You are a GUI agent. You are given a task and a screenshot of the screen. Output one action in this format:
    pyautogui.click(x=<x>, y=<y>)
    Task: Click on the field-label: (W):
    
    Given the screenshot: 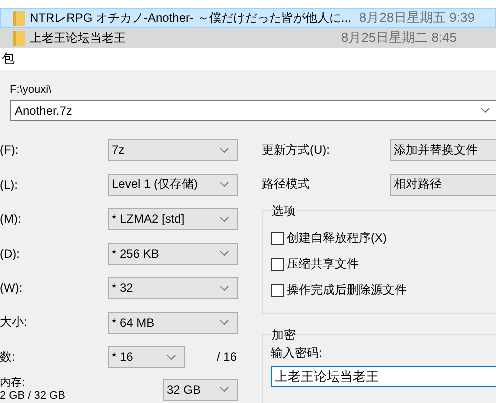 What is the action you would take?
    pyautogui.click(x=12, y=288)
    